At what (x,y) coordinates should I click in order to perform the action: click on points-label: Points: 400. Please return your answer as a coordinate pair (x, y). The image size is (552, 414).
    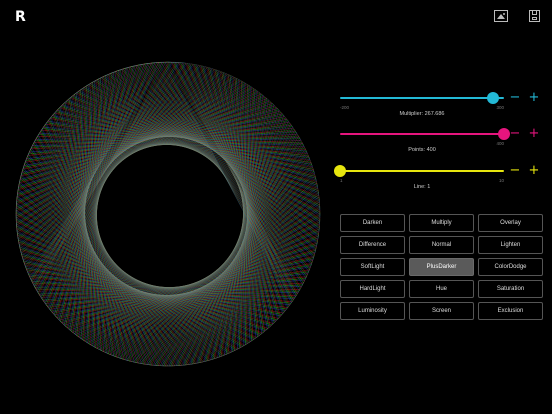
    Looking at the image, I should click on (422, 150).